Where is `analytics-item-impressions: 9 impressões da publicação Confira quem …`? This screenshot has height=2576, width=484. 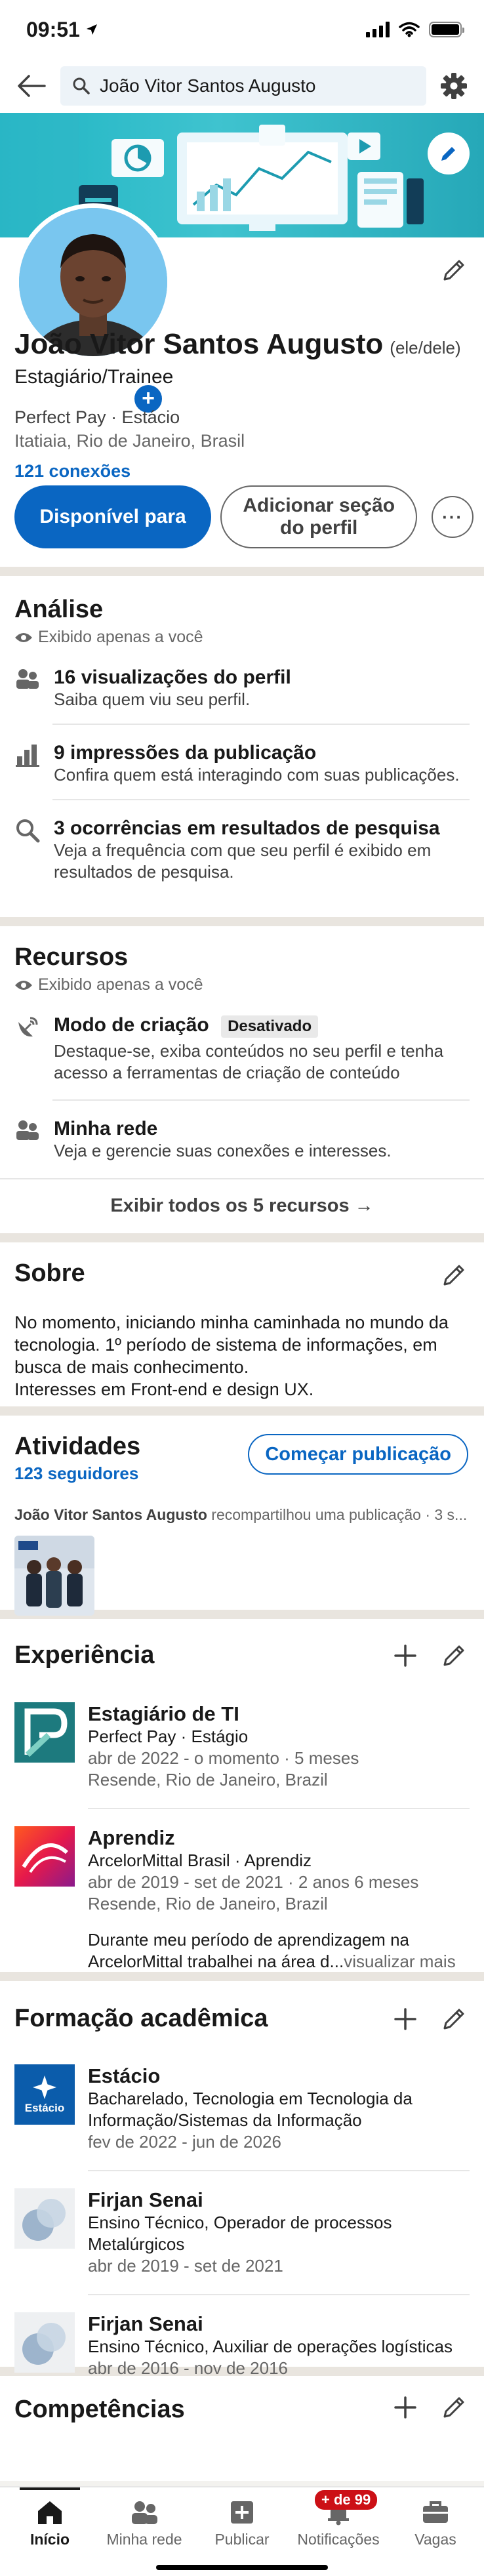
analytics-item-impressions: 9 impressões da publicação Confira quem … is located at coordinates (242, 764).